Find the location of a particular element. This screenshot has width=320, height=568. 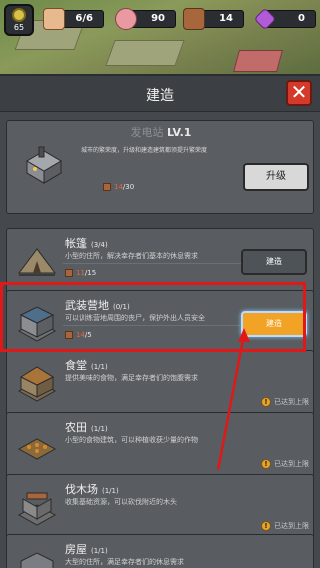

house-icon is located at coordinates (37, 560).